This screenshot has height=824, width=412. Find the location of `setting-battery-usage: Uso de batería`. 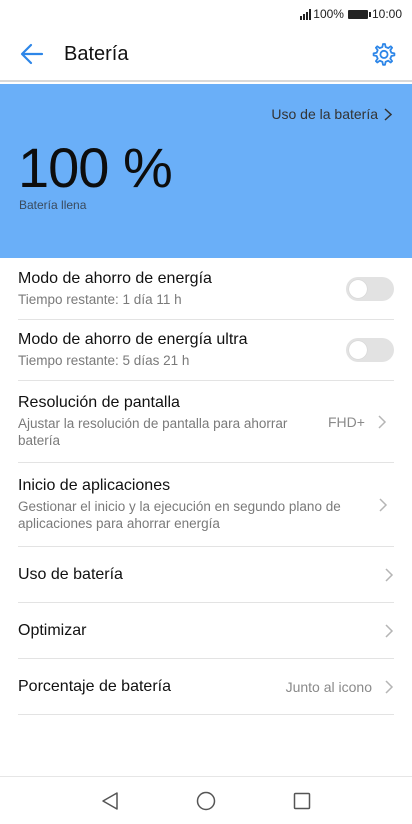

setting-battery-usage: Uso de batería is located at coordinates (206, 575).